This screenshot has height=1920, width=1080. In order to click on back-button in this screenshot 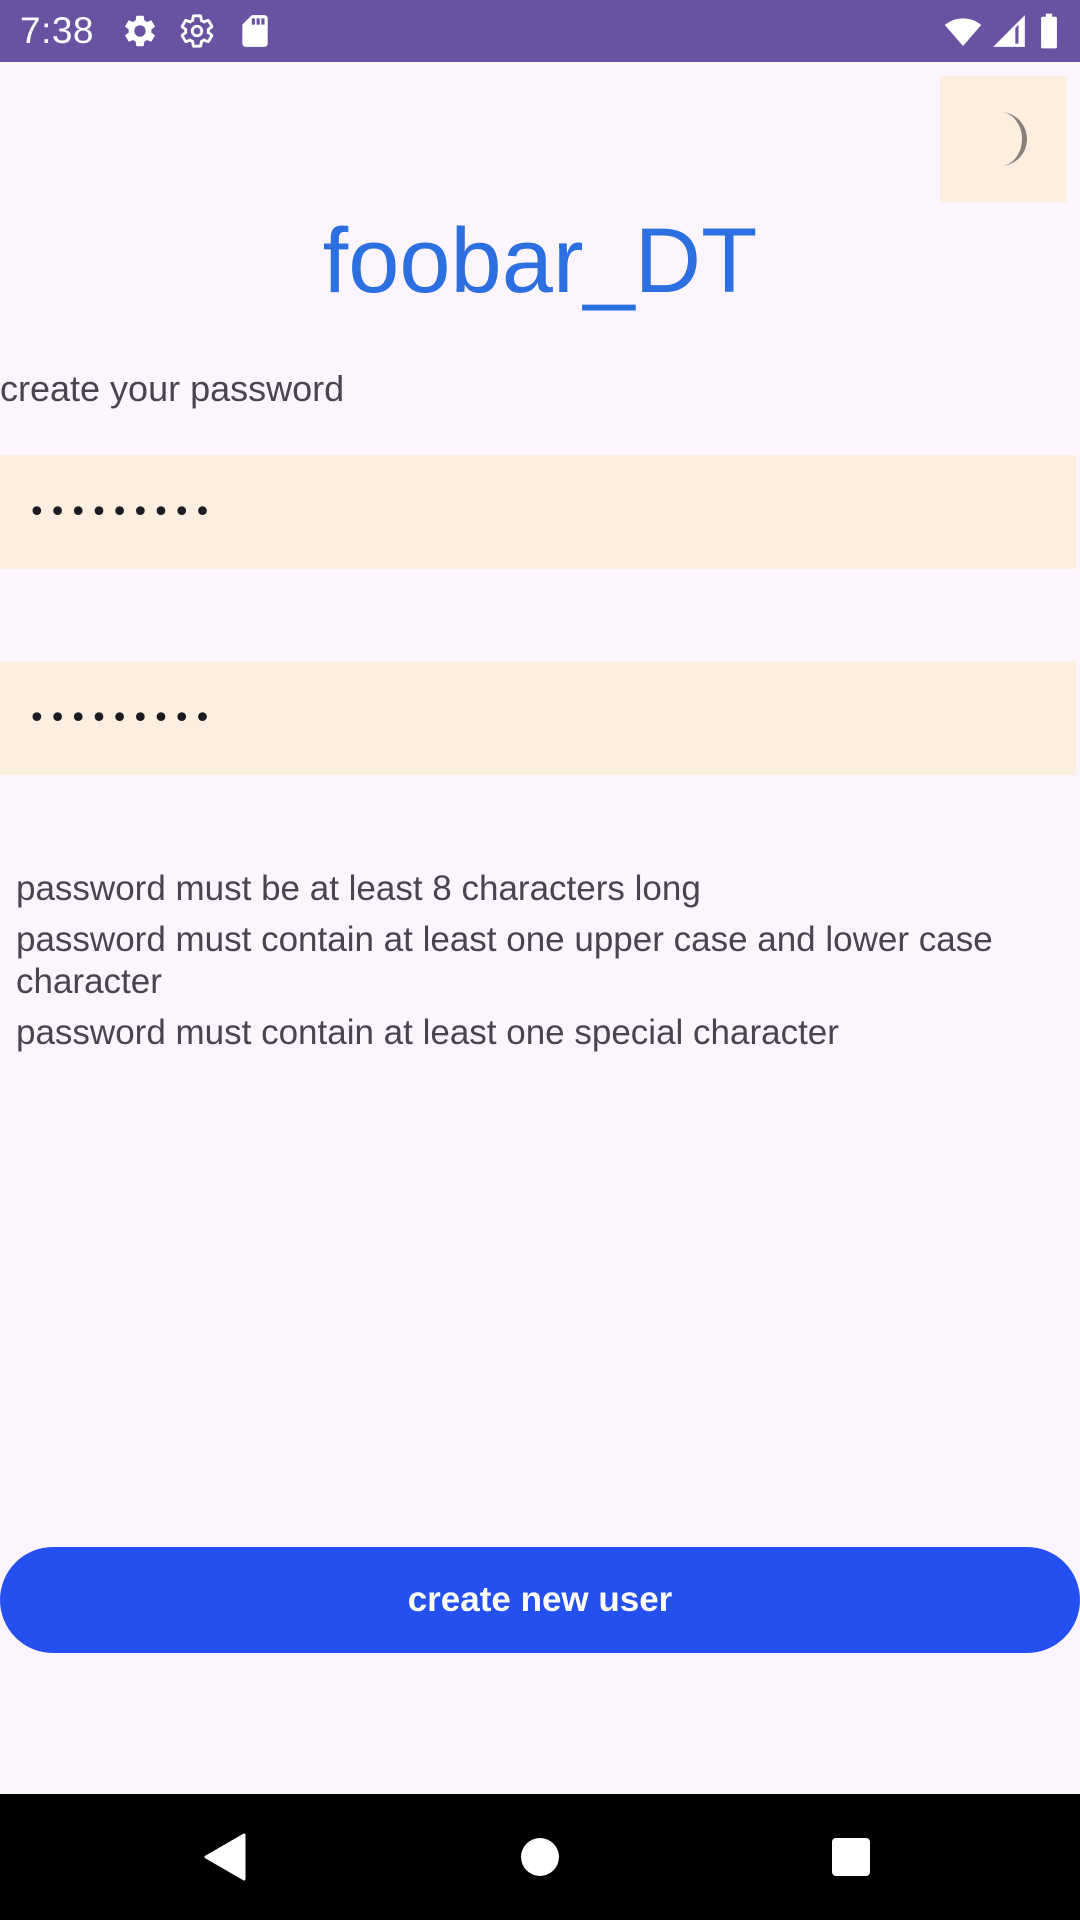, I will do `click(225, 1857)`.